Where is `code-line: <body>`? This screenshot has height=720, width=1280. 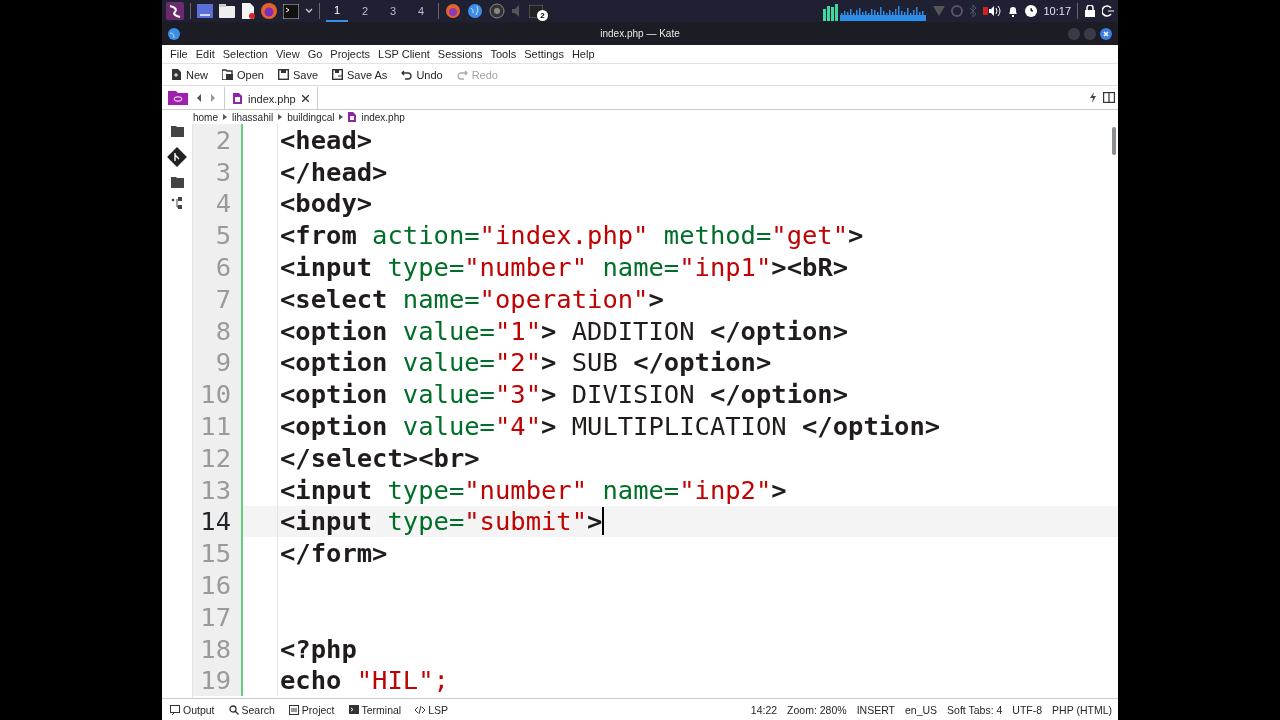 code-line: <body> is located at coordinates (326, 203).